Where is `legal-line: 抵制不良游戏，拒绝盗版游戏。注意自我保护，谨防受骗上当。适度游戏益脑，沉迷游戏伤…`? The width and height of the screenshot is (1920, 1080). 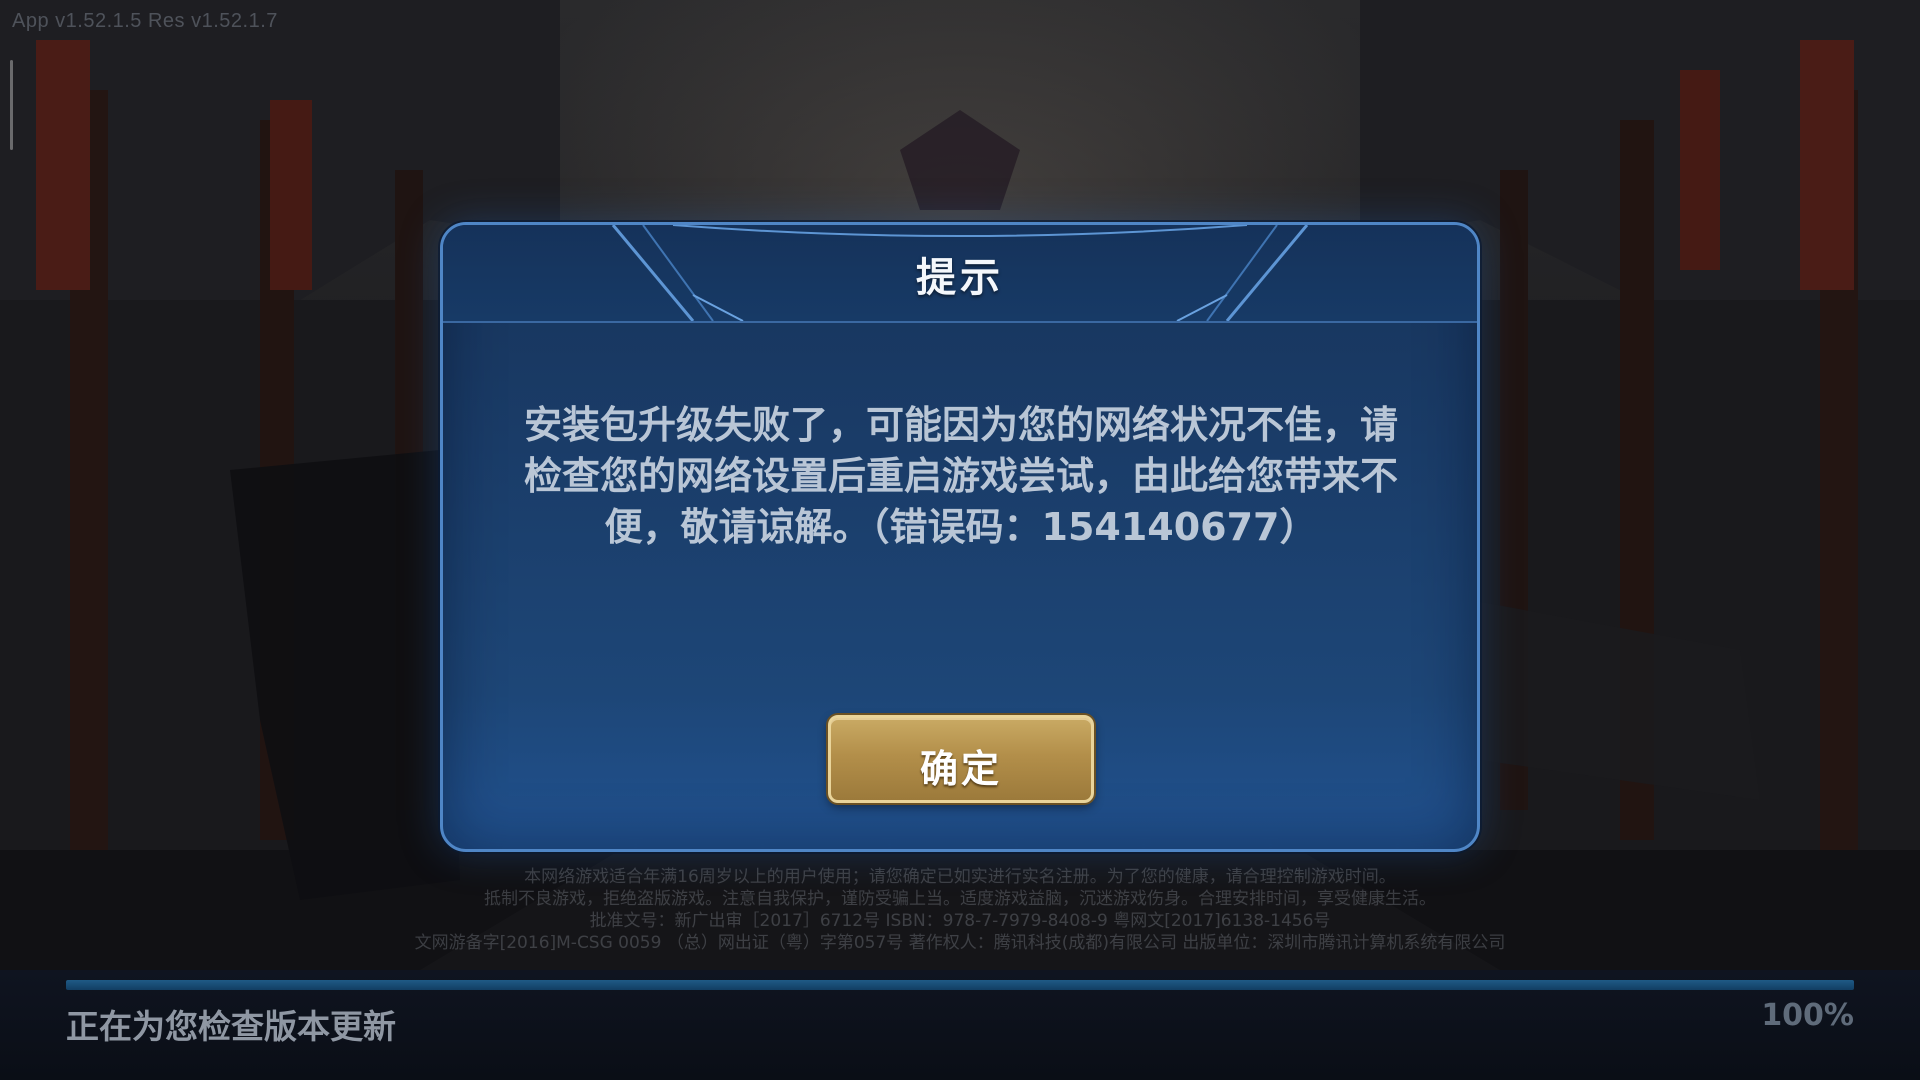 legal-line: 抵制不良游戏，拒绝盗版游戏。注意自我保护，谨防受骗上当。适度游戏益脑，沉迷游戏伤… is located at coordinates (960, 899).